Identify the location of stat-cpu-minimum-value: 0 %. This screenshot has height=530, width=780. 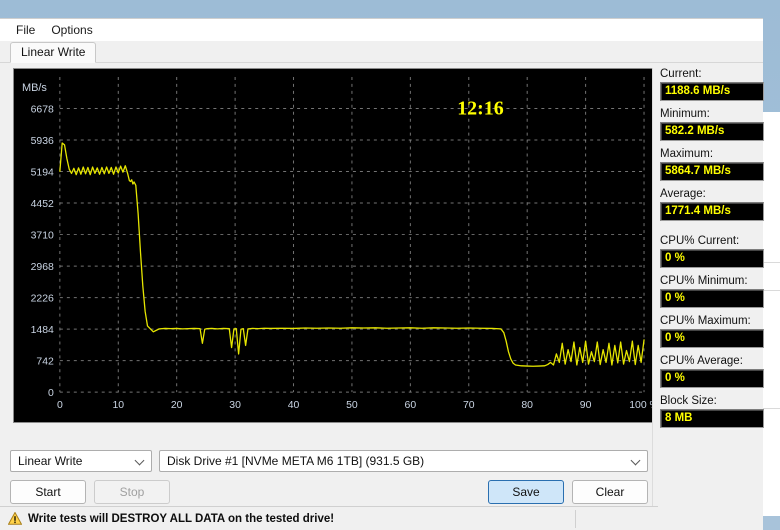
(712, 298).